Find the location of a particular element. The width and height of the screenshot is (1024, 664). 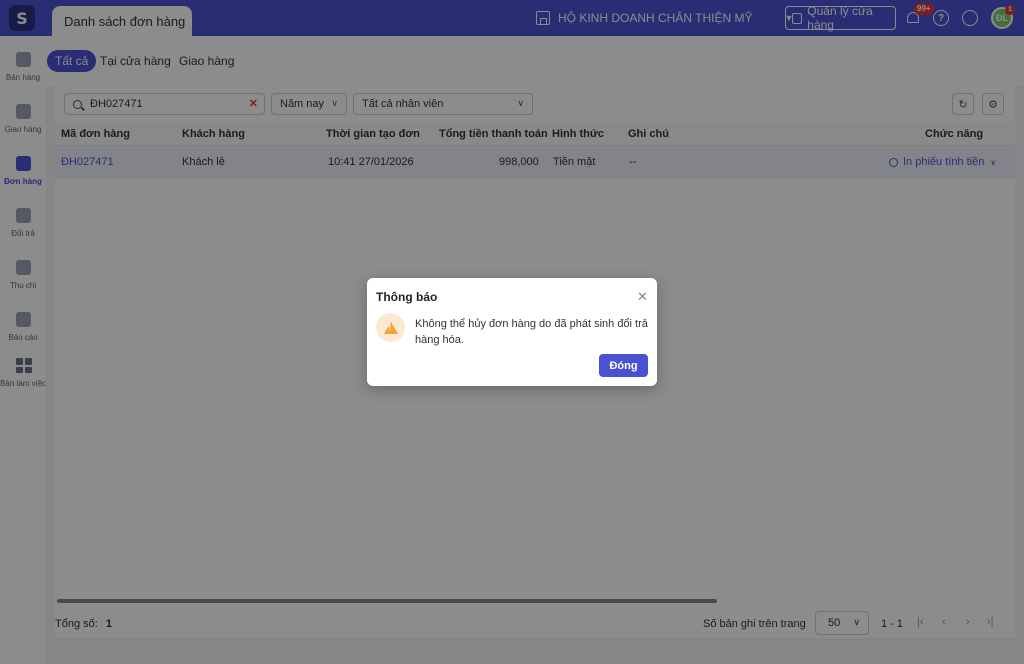

warning-icon is located at coordinates (390, 327).